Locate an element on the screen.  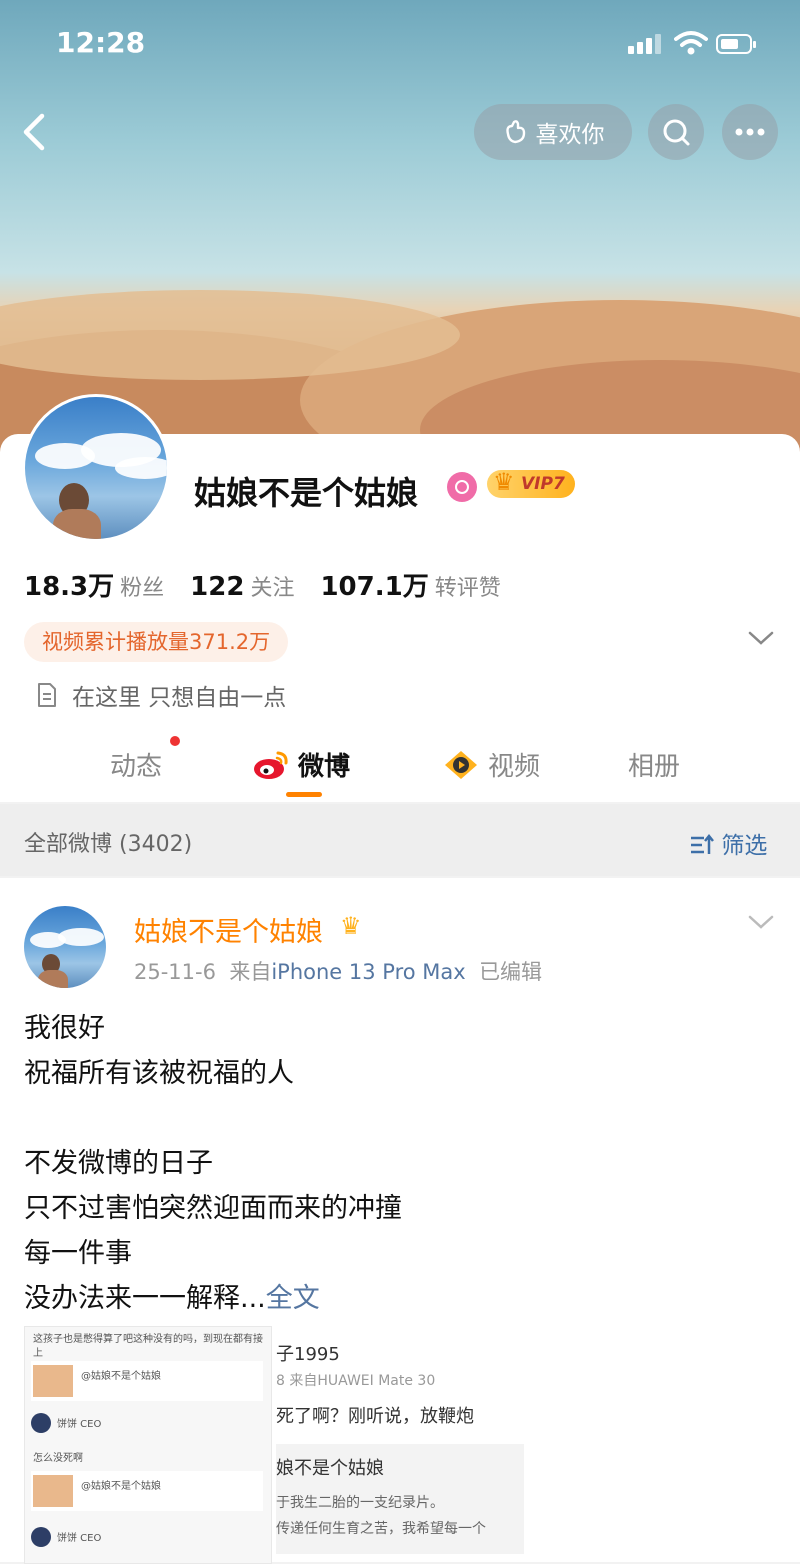
post-meta: 25-11-6 来自iPhone 13 Pro Max 已编辑 is located at coordinates (338, 971).